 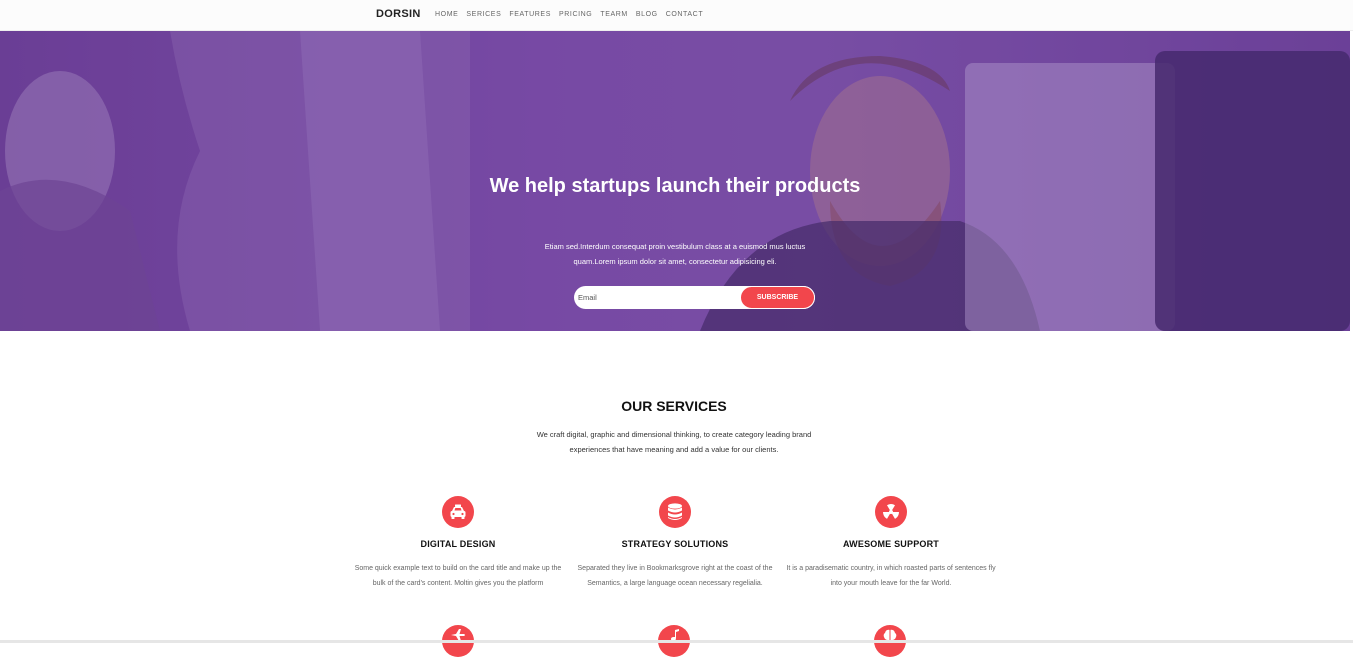 What do you see at coordinates (458, 512) in the screenshot?
I see `taxi-icon` at bounding box center [458, 512].